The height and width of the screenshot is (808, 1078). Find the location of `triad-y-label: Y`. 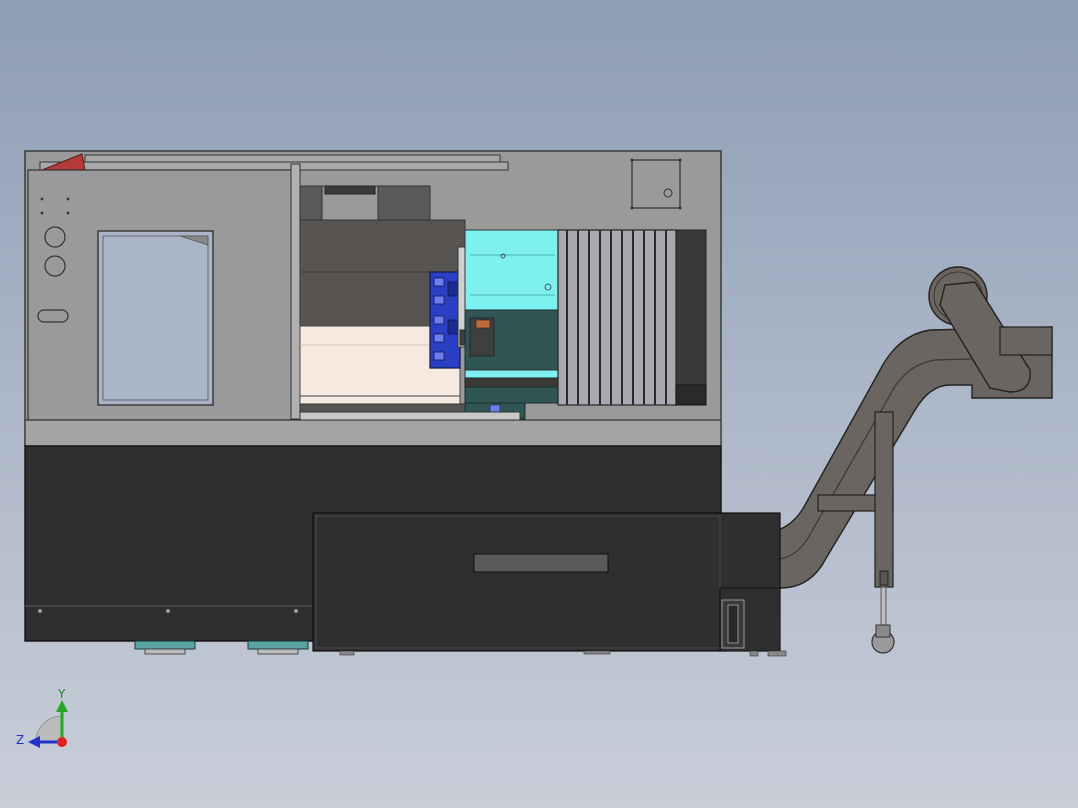

triad-y-label: Y is located at coordinates (61, 694).